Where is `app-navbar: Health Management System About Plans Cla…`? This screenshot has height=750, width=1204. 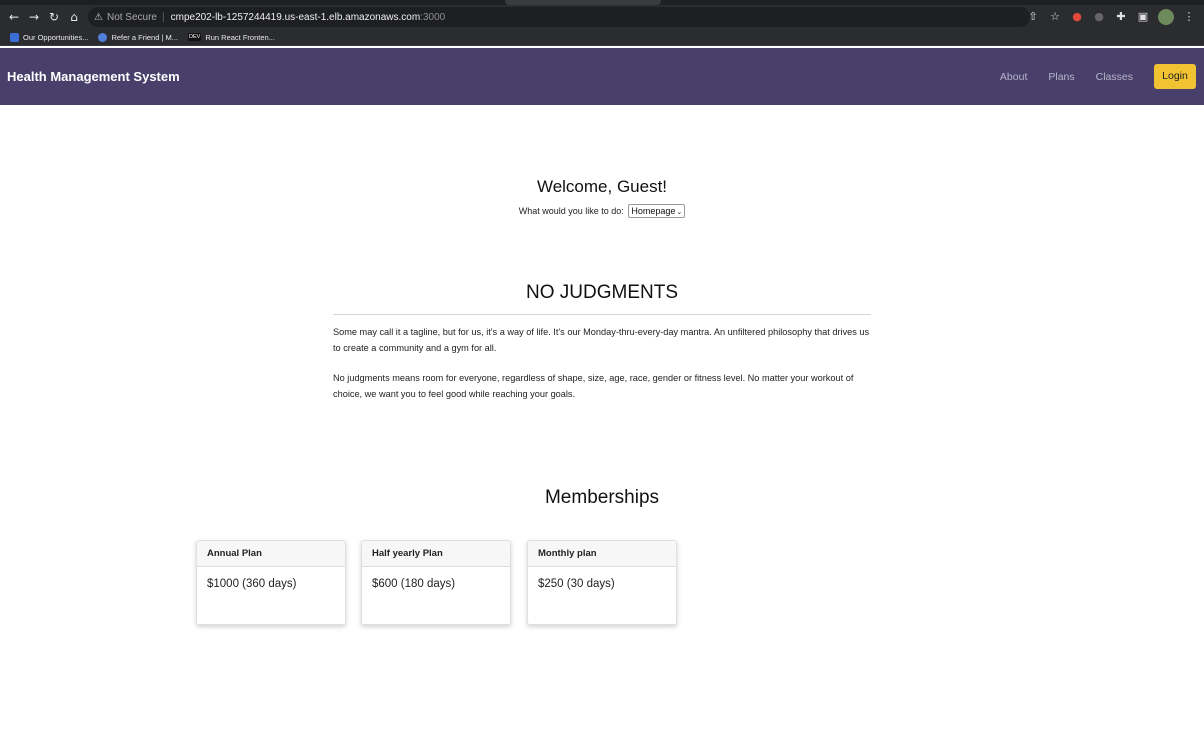 app-navbar: Health Management System About Plans Cla… is located at coordinates (602, 76).